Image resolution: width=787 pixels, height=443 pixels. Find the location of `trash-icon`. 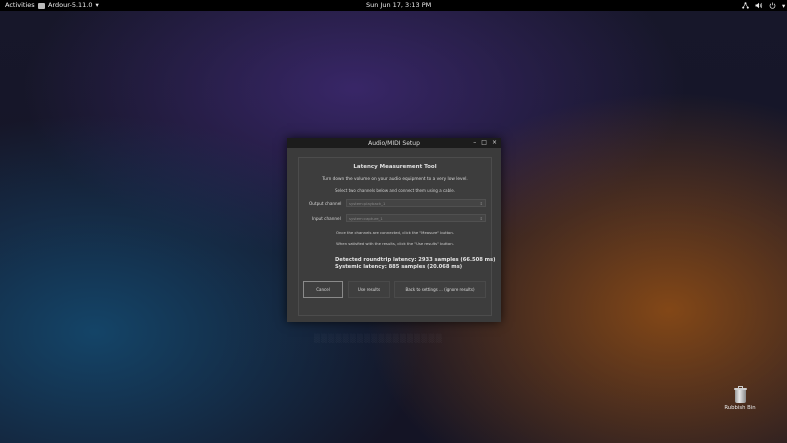

trash-icon is located at coordinates (740, 394).